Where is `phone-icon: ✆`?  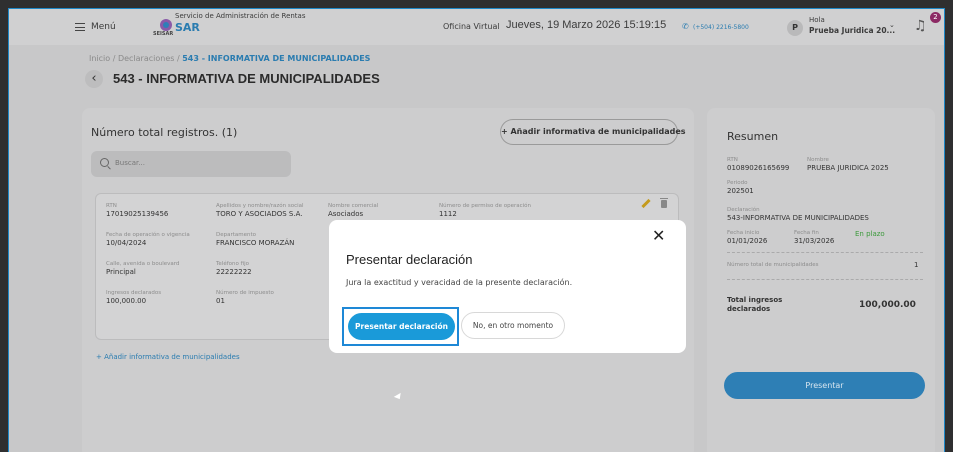 phone-icon: ✆ is located at coordinates (685, 26).